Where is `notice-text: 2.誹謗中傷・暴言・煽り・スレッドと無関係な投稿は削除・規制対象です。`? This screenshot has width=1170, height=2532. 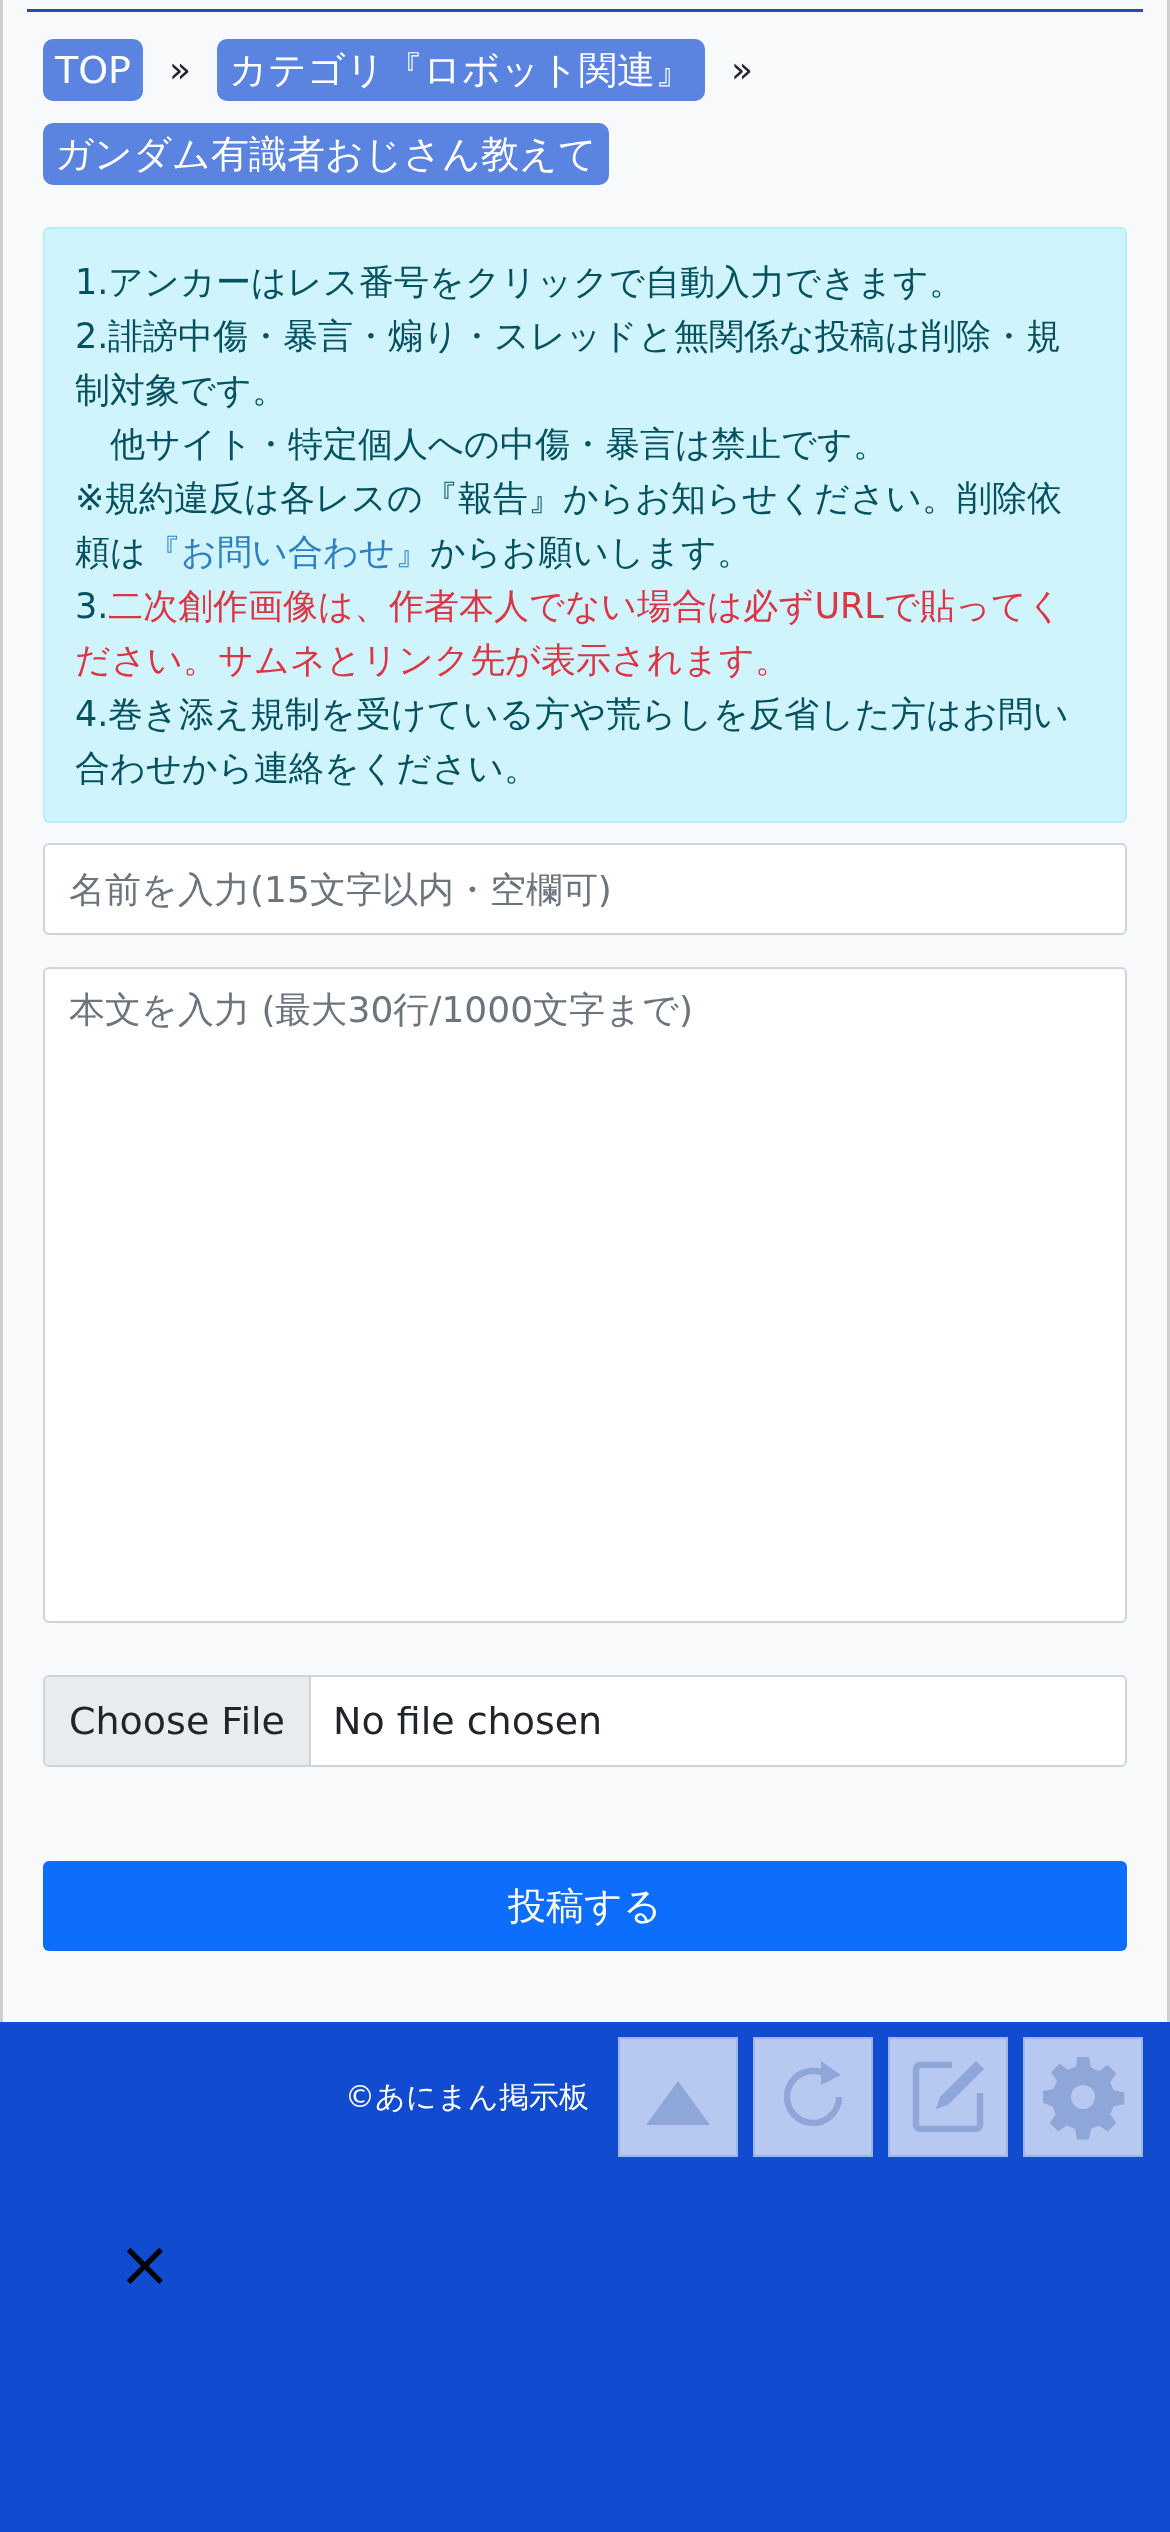
notice-text: 2.誹謗中傷・暴言・煽り・スレッドと無関係な投稿は削除・規制対象です。 is located at coordinates (569, 363).